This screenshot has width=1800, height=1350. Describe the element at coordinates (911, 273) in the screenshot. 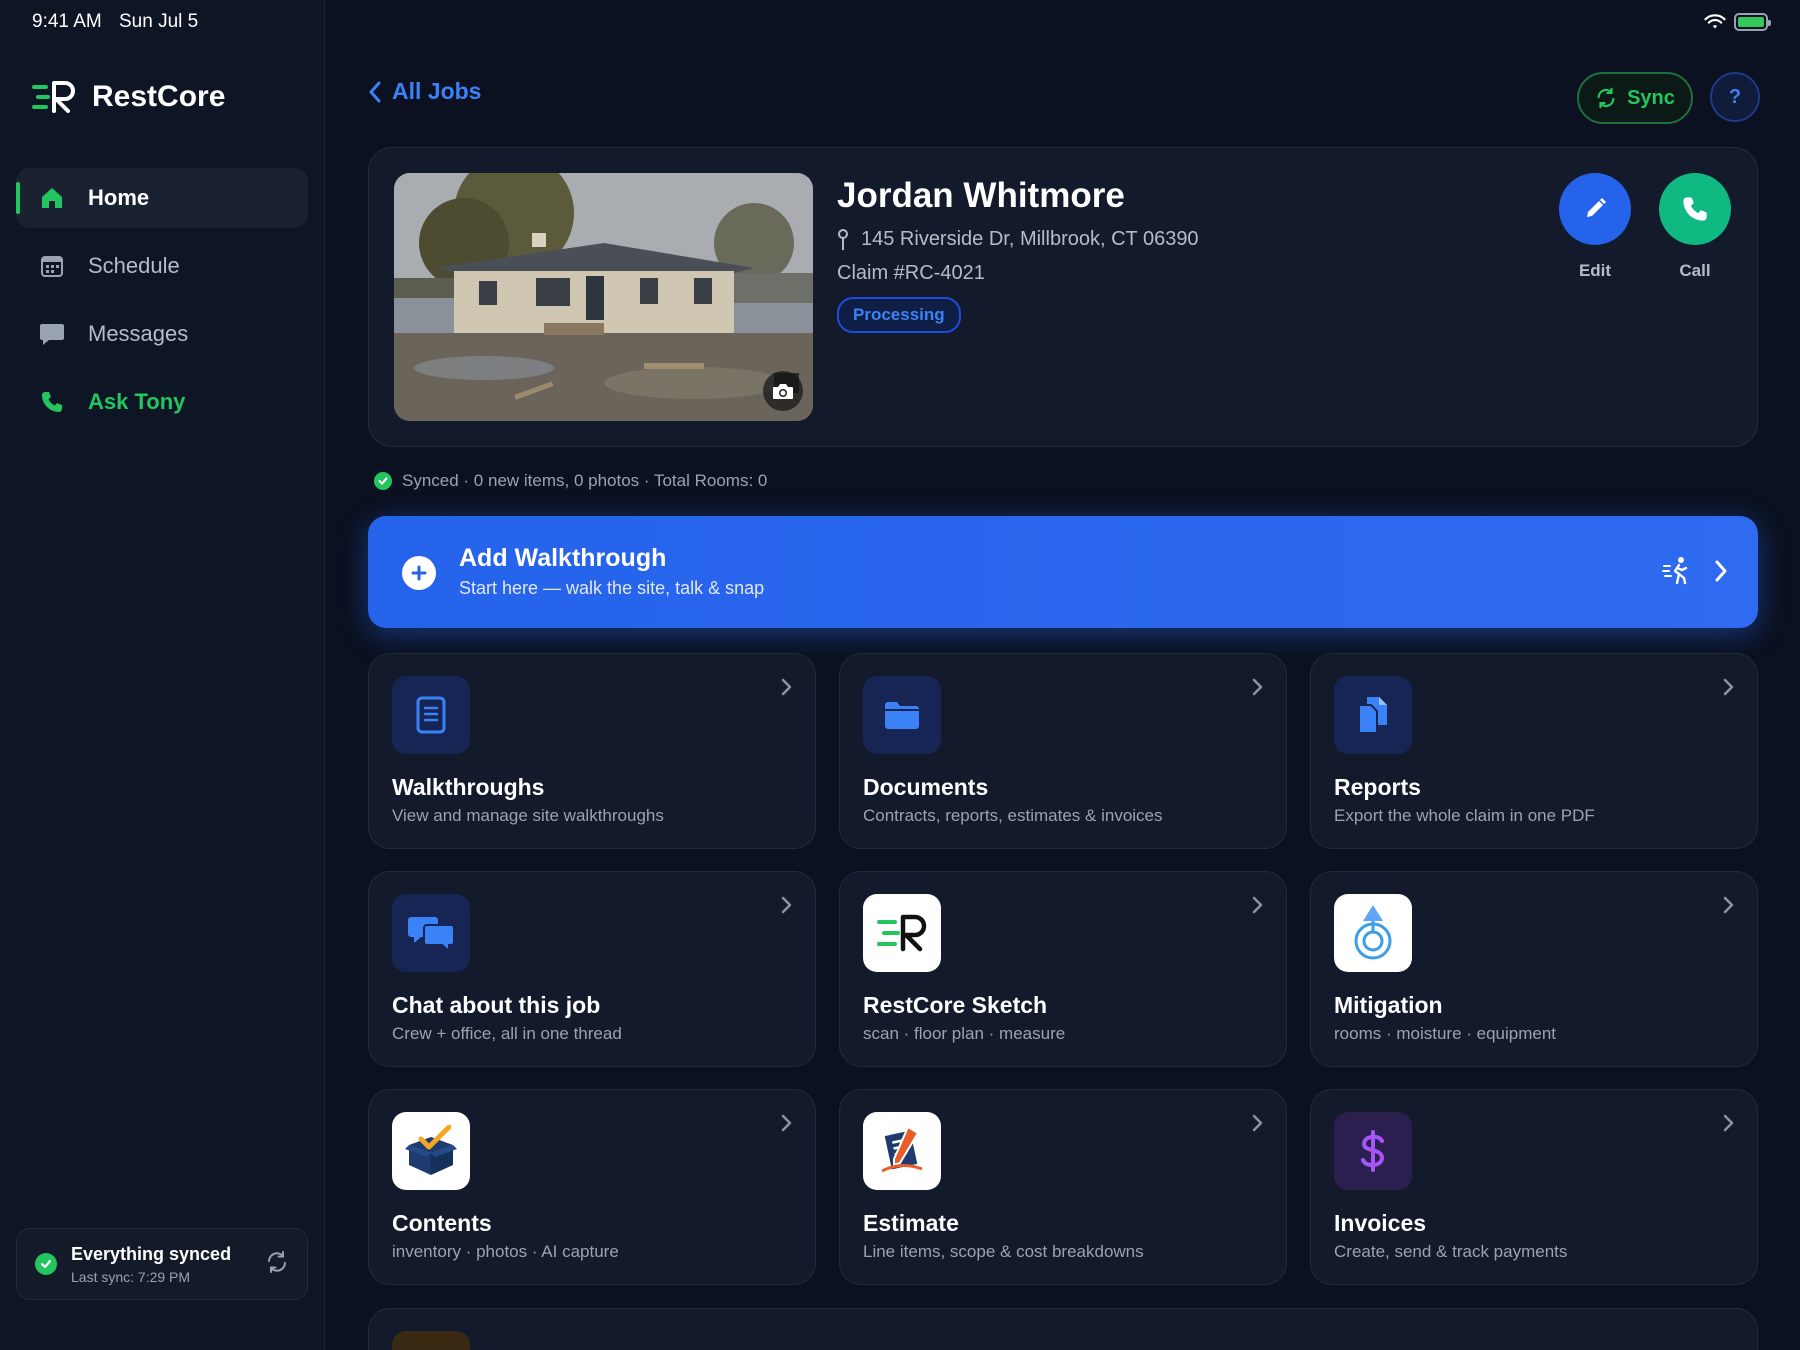

I see `claim-number: Claim #RC-4021` at that location.